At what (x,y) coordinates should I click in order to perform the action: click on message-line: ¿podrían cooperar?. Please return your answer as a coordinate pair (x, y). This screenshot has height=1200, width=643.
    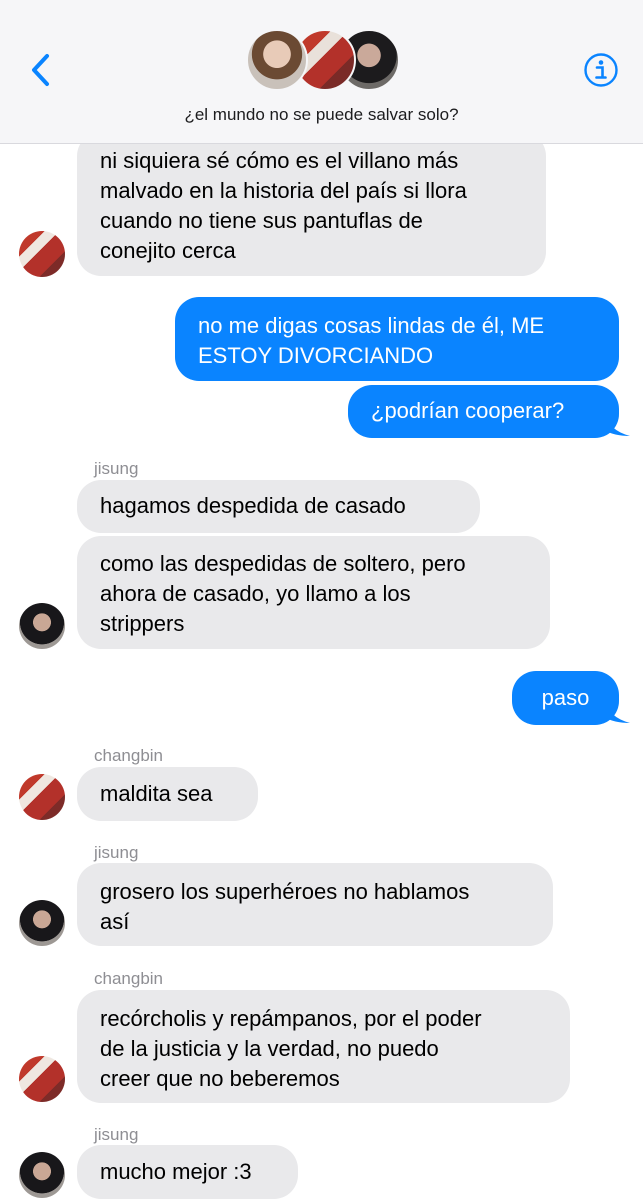
    Looking at the image, I should click on (468, 410).